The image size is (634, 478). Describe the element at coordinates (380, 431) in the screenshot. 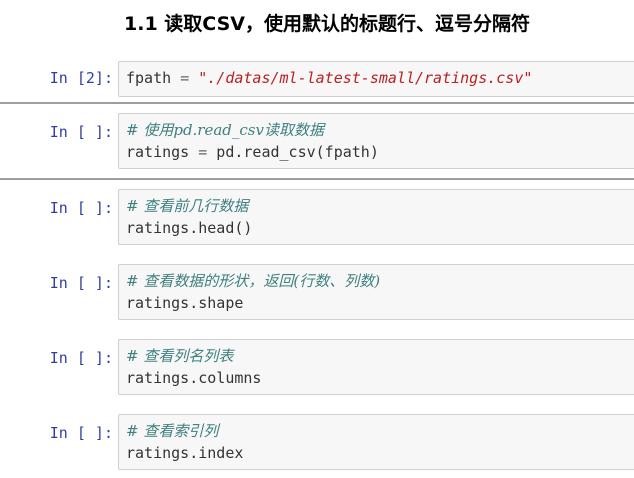

I see `code-comment-line: # 查看索引列` at that location.